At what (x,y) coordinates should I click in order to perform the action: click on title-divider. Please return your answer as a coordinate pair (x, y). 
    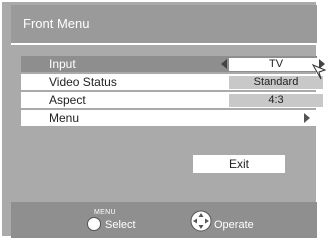
    Looking at the image, I should click on (164, 44).